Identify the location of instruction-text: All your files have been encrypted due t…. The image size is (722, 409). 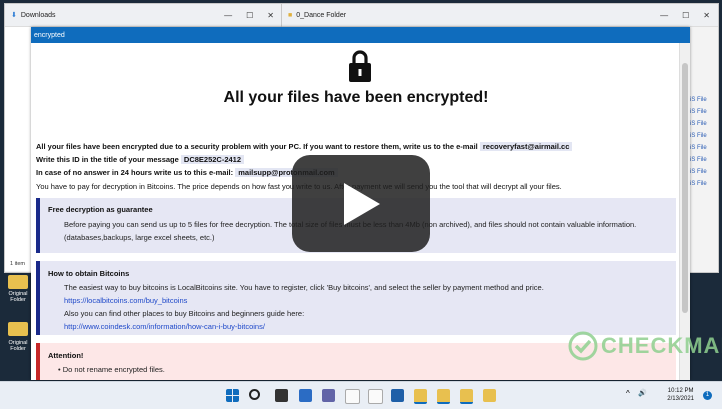
(257, 146).